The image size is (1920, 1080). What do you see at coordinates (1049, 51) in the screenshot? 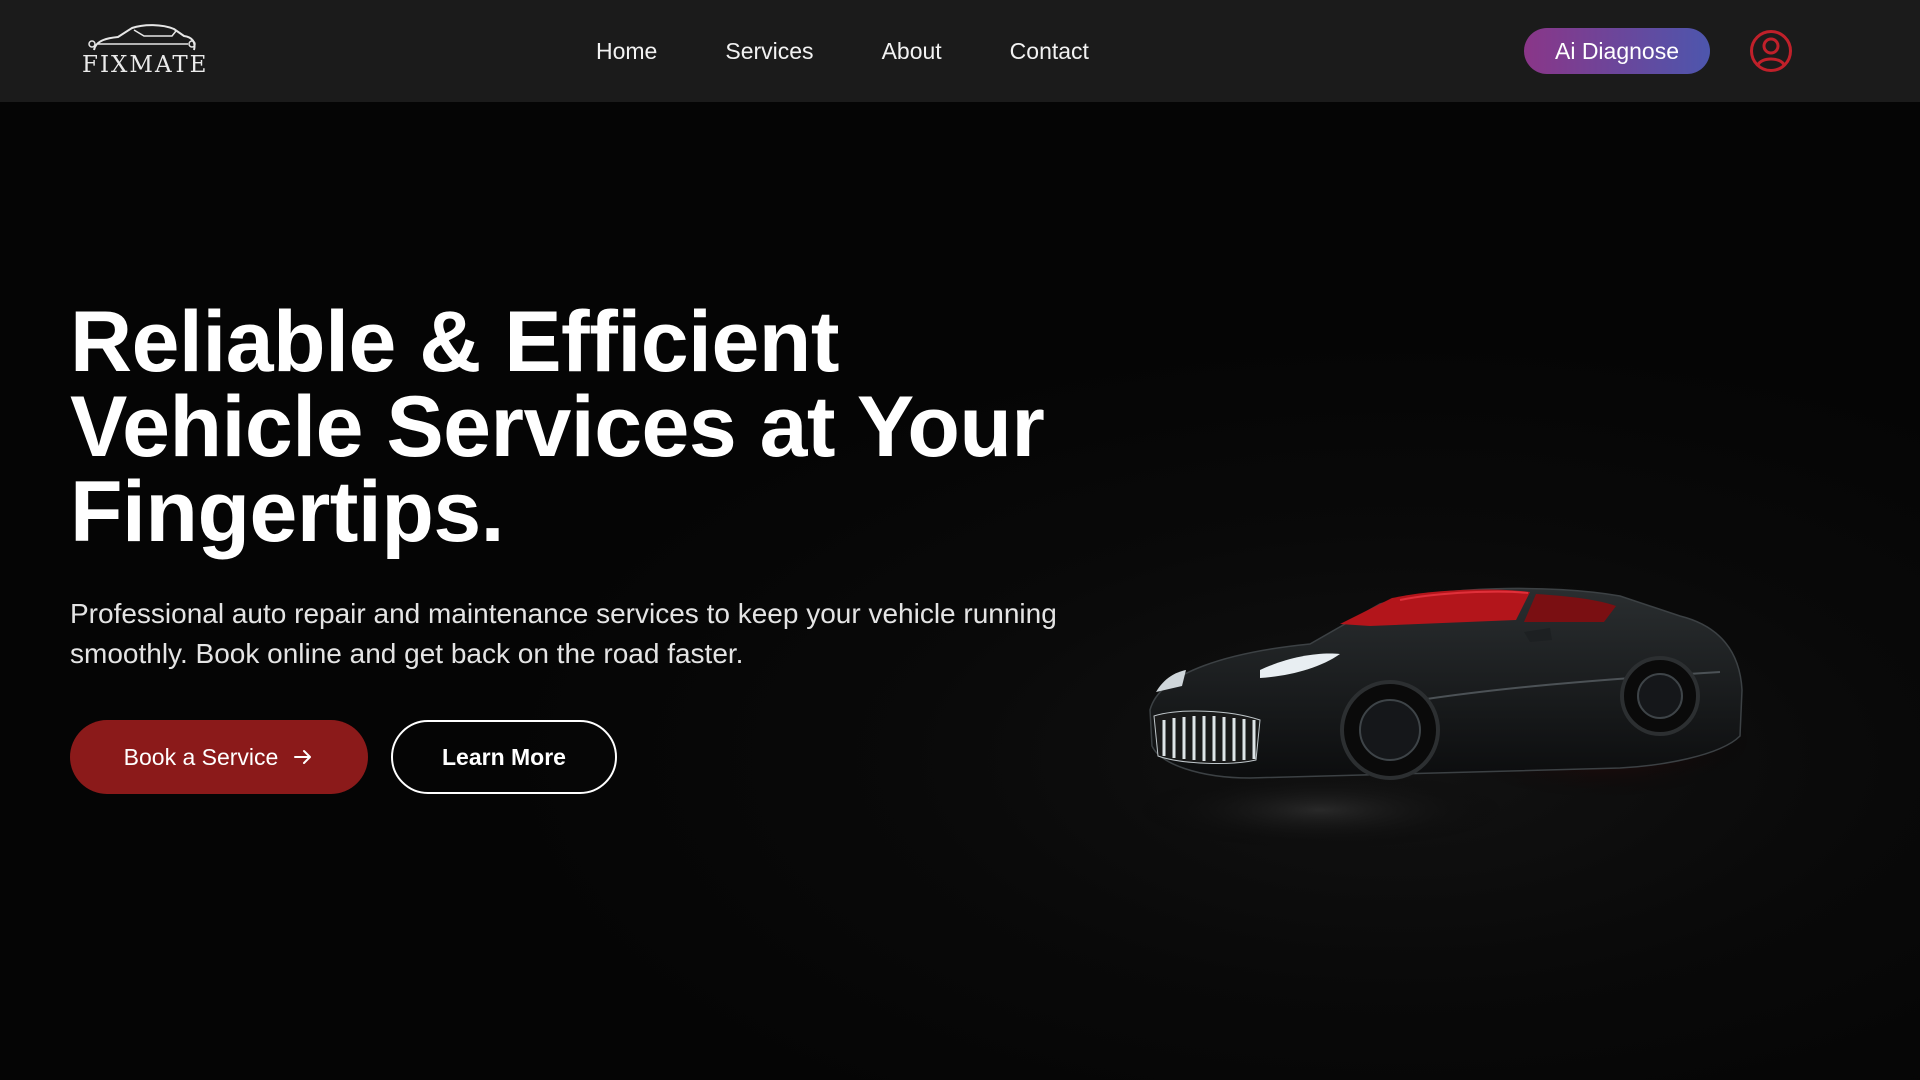
I see `nav-link-contact: Contact` at bounding box center [1049, 51].